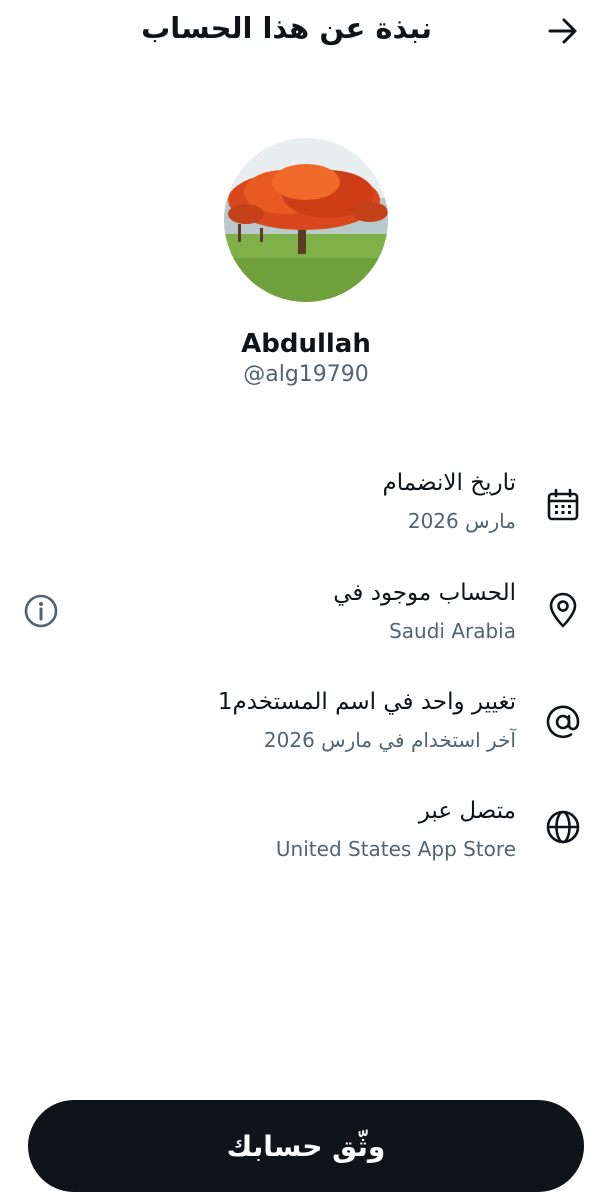 Image resolution: width=612 pixels, height=1199 pixels. Describe the element at coordinates (306, 619) in the screenshot. I see `account-location-row: الحساب موجود في Saudi Arabia` at that location.